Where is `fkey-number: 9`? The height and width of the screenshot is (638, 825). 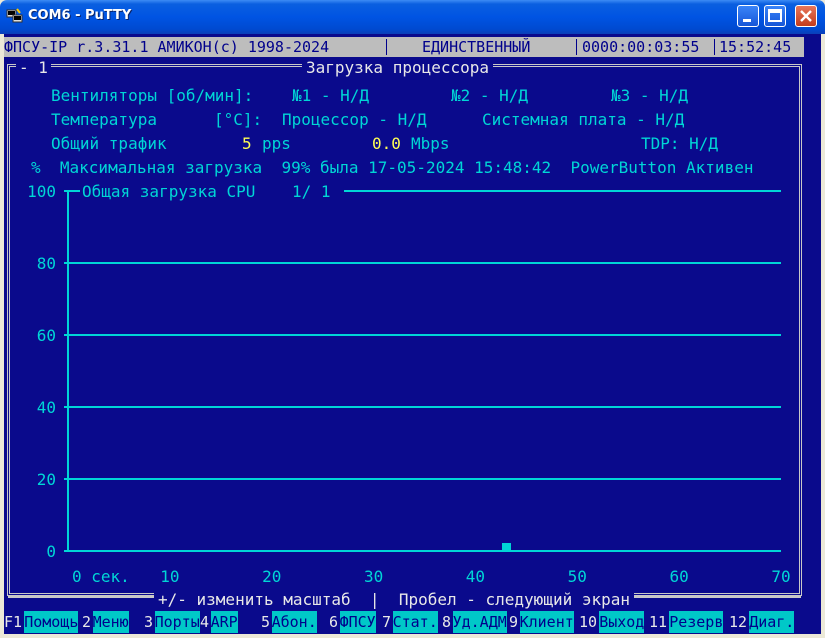 fkey-number: 9 is located at coordinates (514, 622).